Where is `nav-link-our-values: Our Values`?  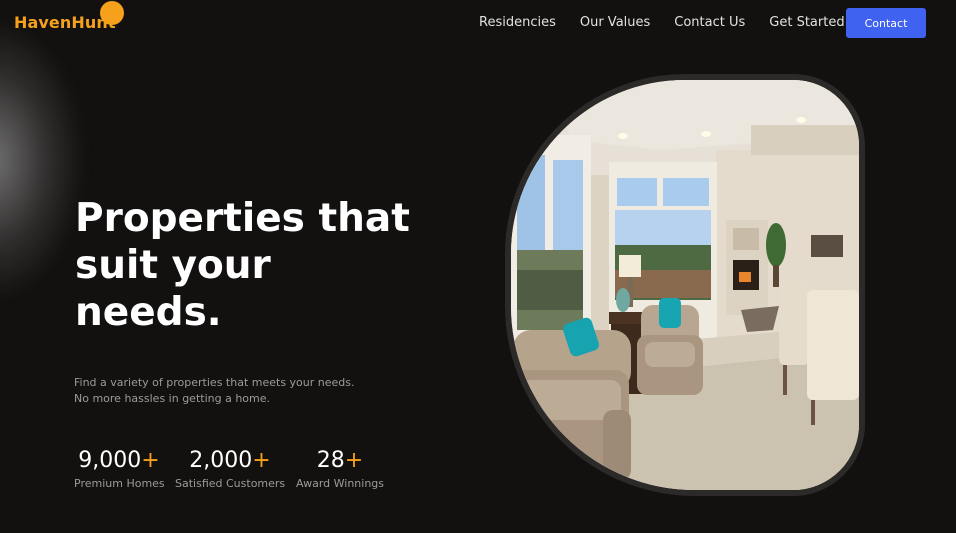
nav-link-our-values: Our Values is located at coordinates (615, 22).